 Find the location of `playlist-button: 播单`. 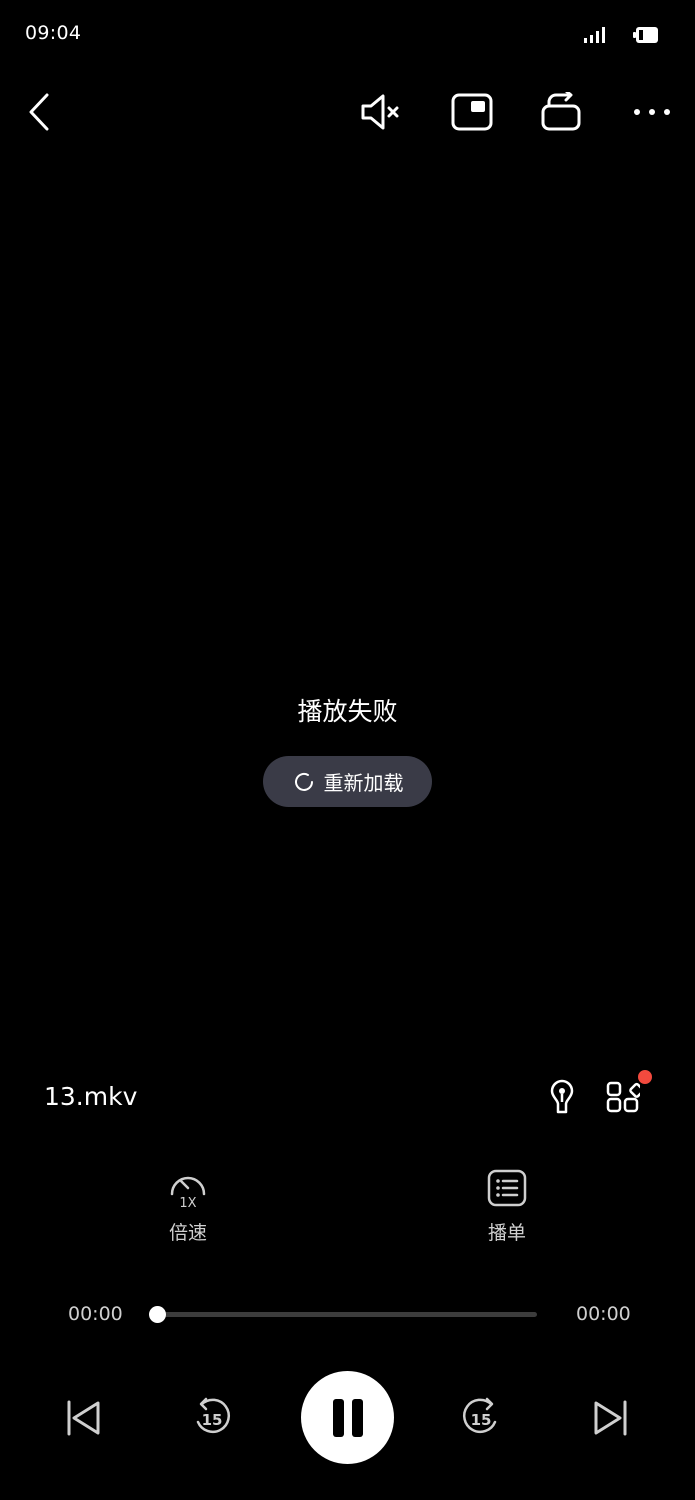

playlist-button: 播单 is located at coordinates (507, 1206).